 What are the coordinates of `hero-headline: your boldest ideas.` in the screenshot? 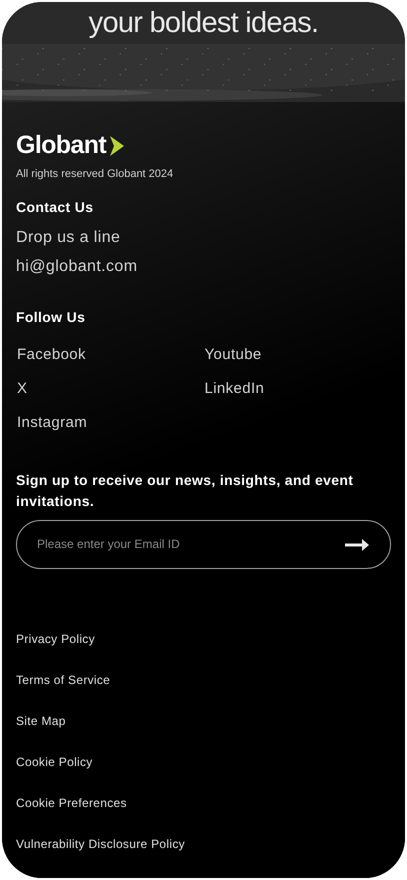 It's located at (203, 23).